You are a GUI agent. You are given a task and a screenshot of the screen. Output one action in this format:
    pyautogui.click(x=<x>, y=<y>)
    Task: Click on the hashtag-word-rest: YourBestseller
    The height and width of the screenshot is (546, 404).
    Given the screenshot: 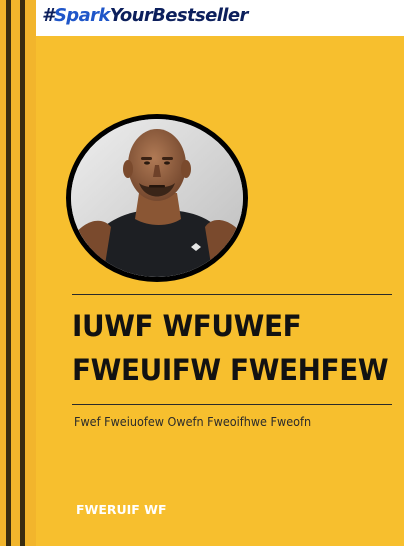 What is the action you would take?
    pyautogui.click(x=179, y=15)
    